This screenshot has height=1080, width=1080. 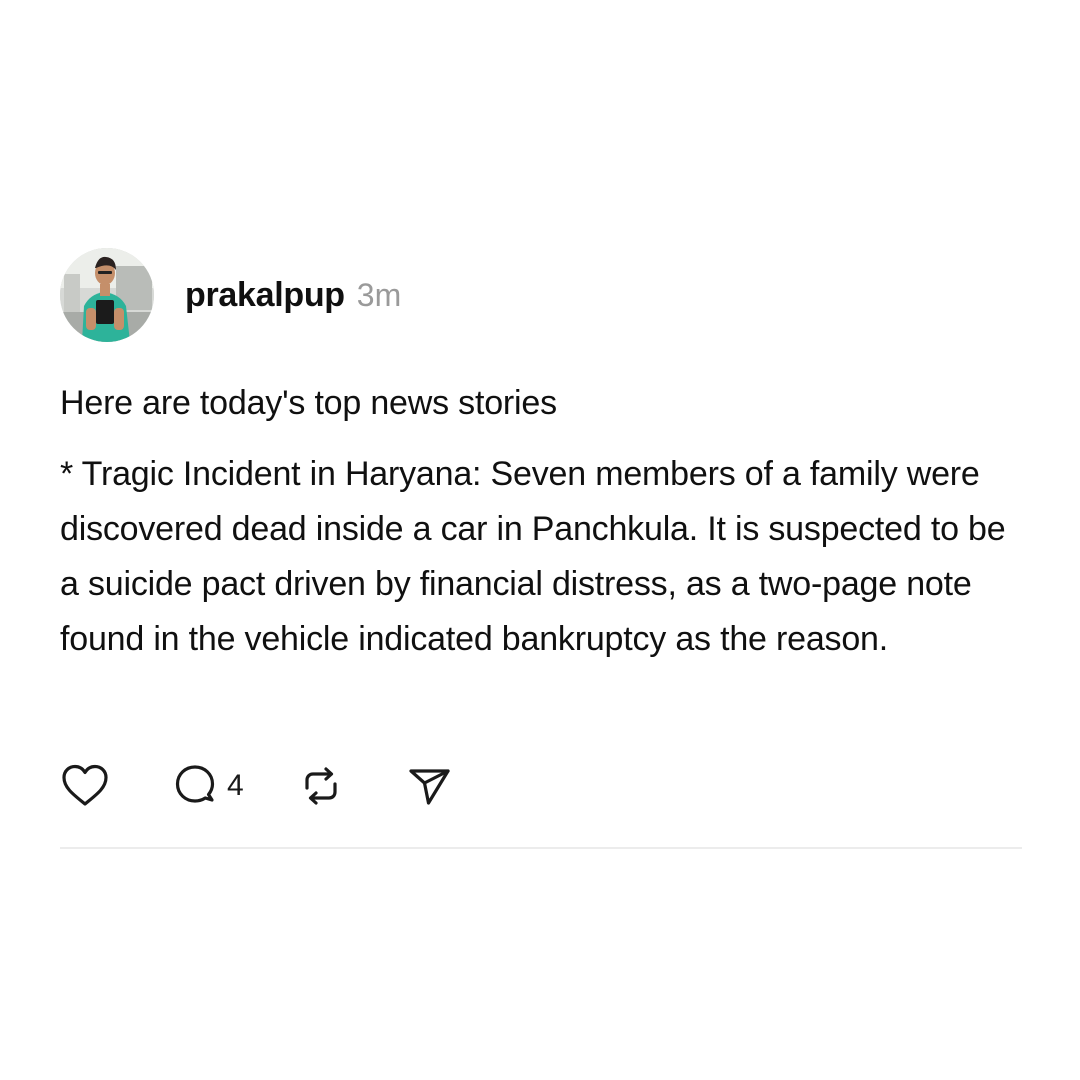 I want to click on avatar-photo, so click(x=107, y=295).